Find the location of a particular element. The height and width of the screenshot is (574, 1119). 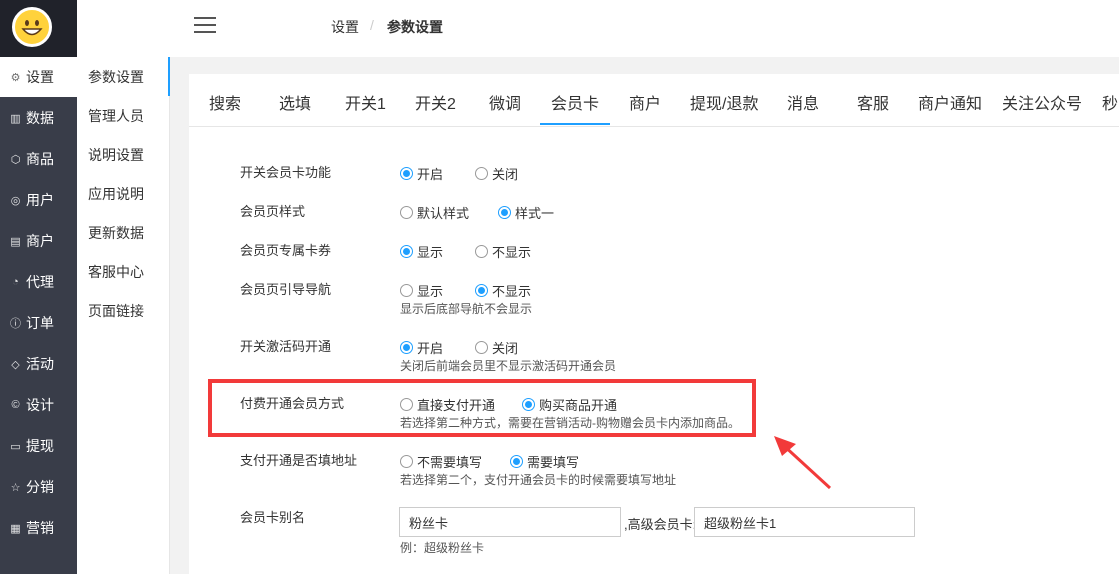

sidebar-item-6: ⓘ 订单 is located at coordinates (38, 323).